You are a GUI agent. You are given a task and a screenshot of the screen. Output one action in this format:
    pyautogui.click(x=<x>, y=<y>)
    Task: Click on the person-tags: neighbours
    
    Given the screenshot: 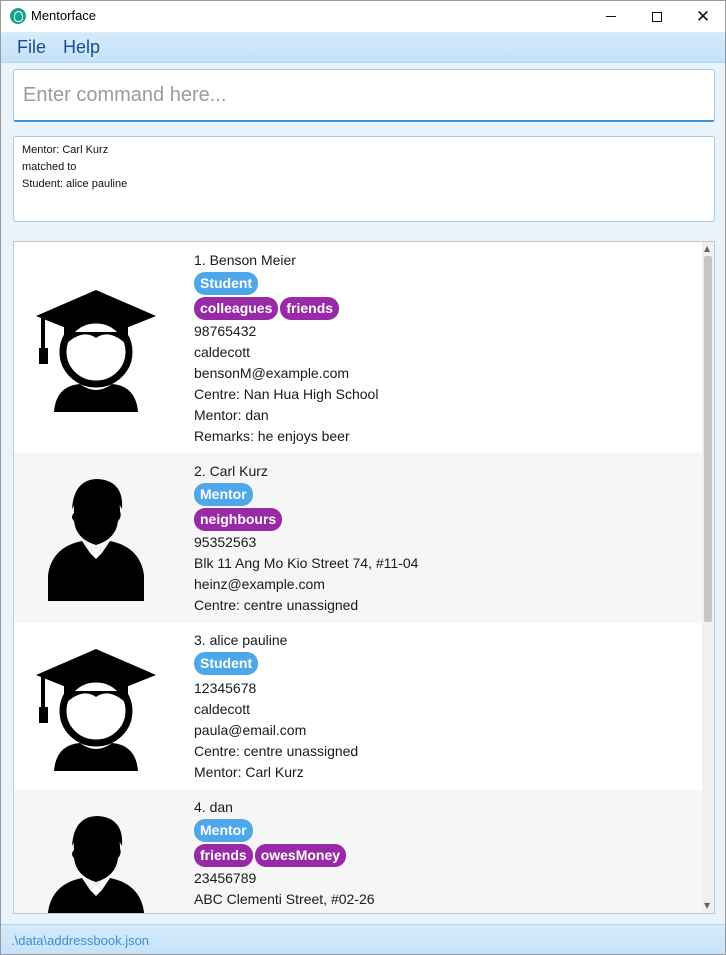 What is the action you would take?
    pyautogui.click(x=238, y=519)
    